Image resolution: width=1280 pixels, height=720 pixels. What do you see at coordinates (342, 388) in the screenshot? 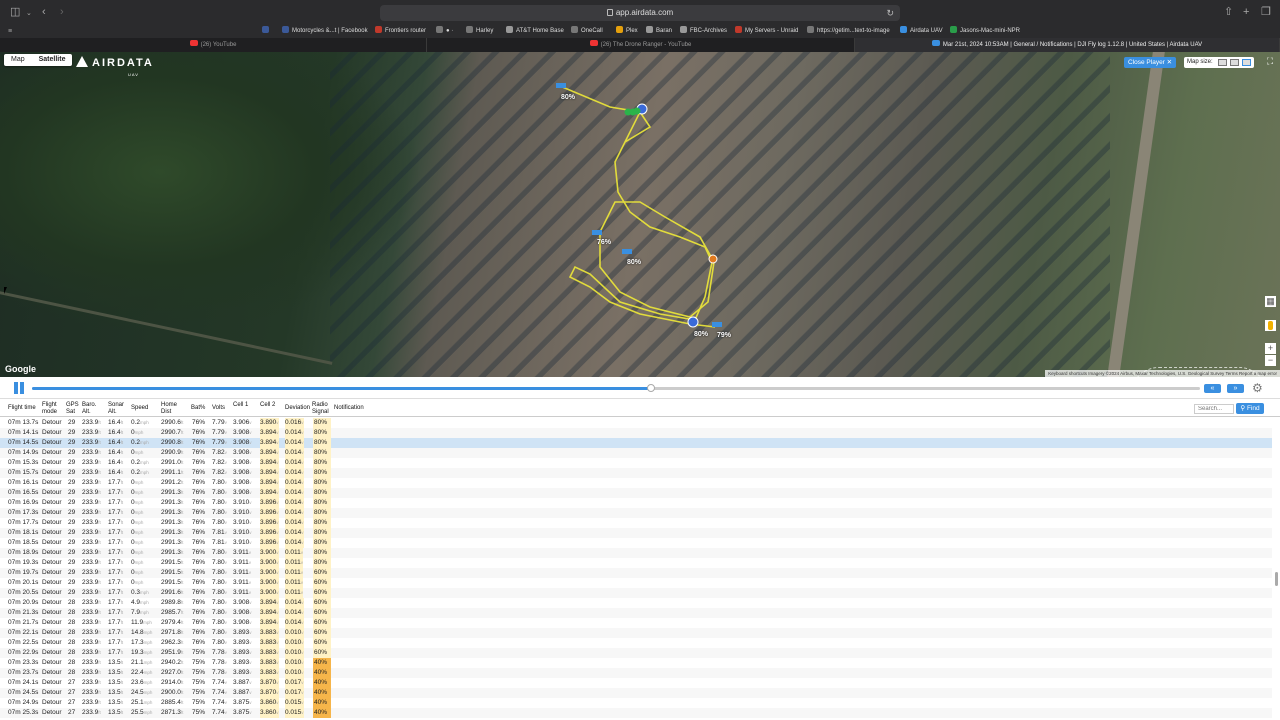
I see `playback-progress` at bounding box center [342, 388].